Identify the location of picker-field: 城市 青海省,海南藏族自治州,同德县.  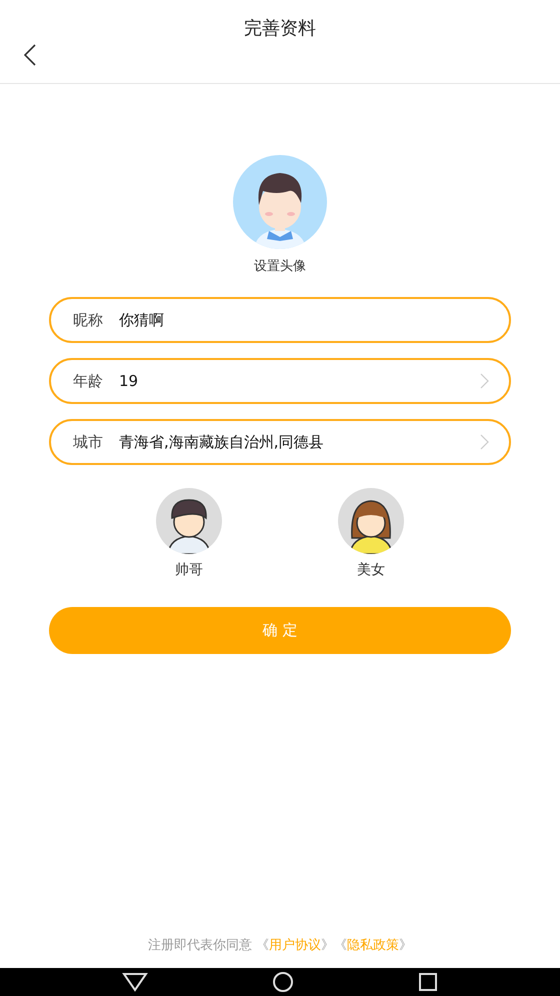
(280, 442).